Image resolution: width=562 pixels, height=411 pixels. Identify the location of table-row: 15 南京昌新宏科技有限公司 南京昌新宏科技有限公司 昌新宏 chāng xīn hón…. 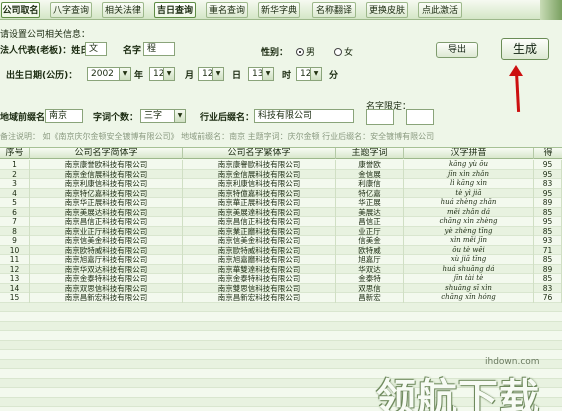
(281, 298).